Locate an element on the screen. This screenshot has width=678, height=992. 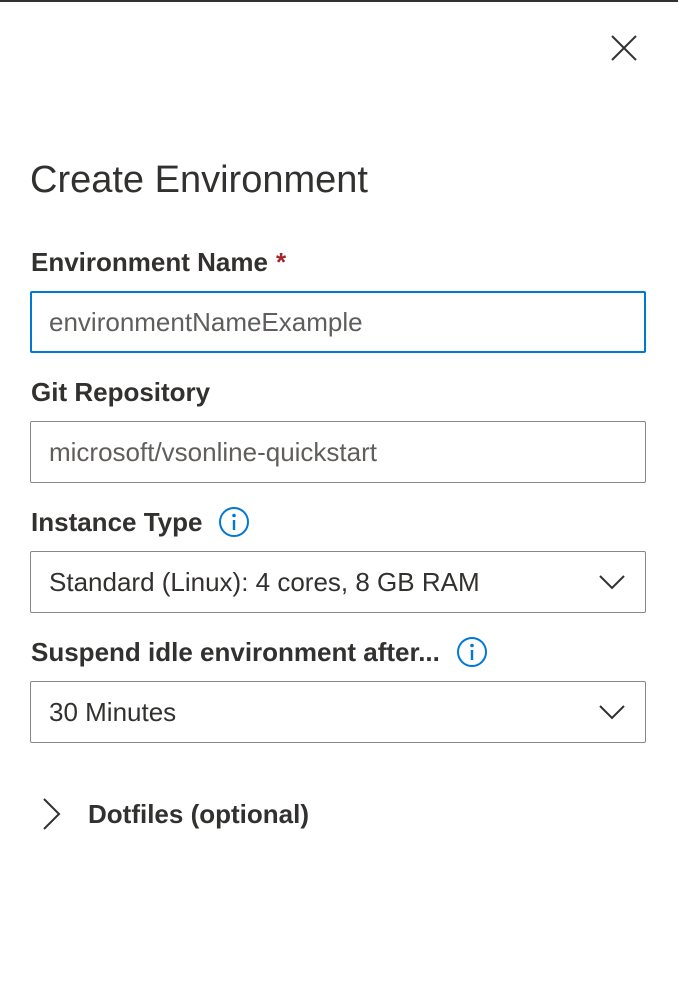
instance-type-dropdown: Standard (Linux): 4 cores, 8 GB RAM is located at coordinates (338, 582).